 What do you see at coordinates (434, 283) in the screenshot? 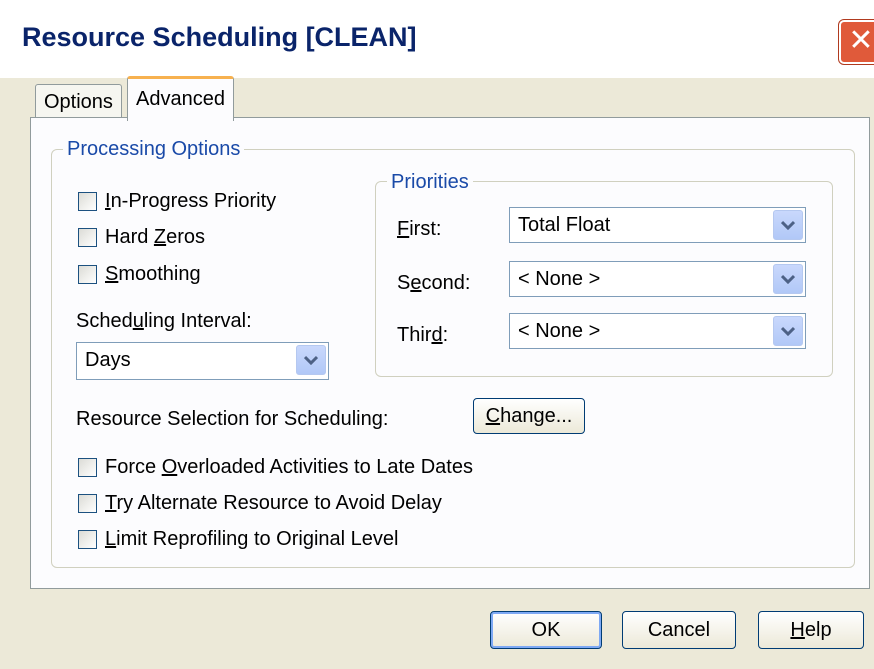
I see `second-priority-label: Second:` at bounding box center [434, 283].